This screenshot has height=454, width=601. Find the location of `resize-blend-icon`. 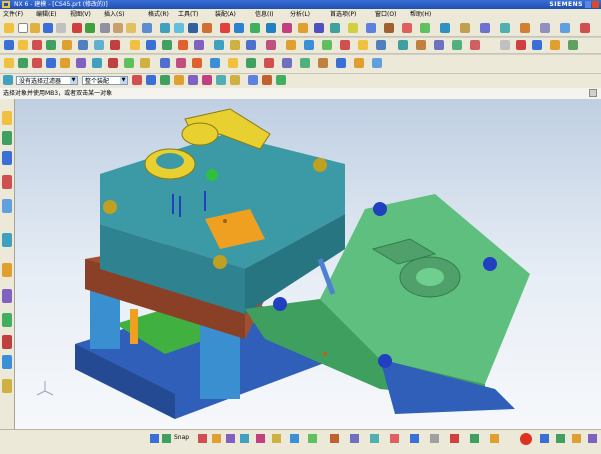

resize-blend-icon is located at coordinates (457, 45).